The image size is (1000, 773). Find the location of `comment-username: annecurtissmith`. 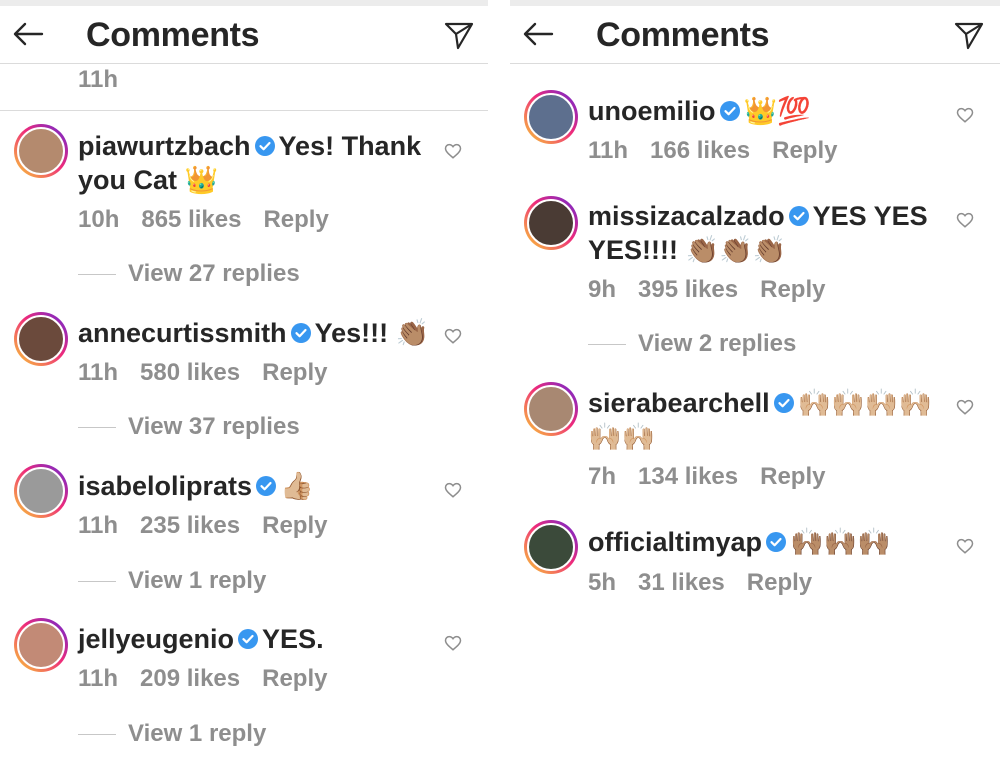

comment-username: annecurtissmith is located at coordinates (182, 333).